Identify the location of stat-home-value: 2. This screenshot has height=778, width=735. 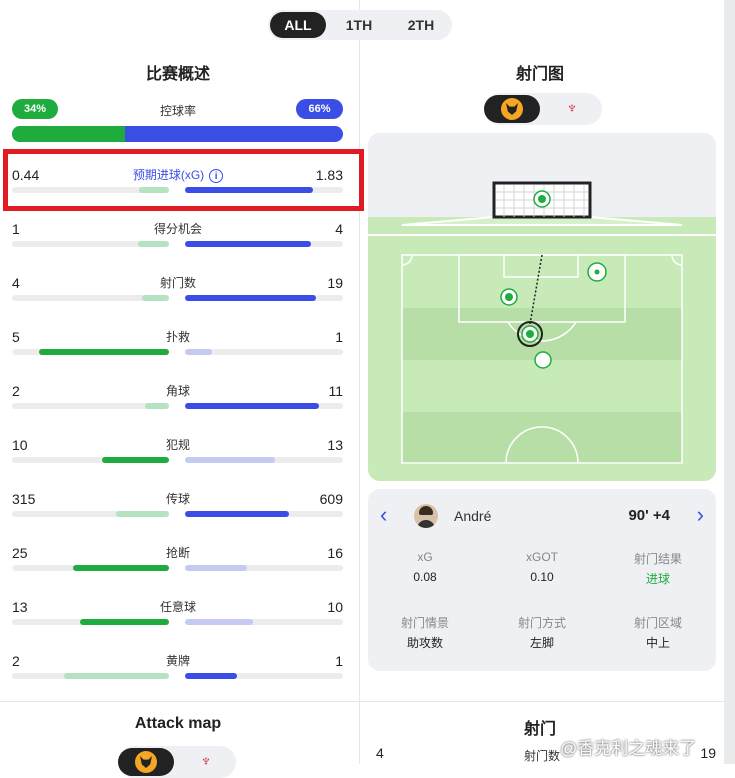
(16, 391).